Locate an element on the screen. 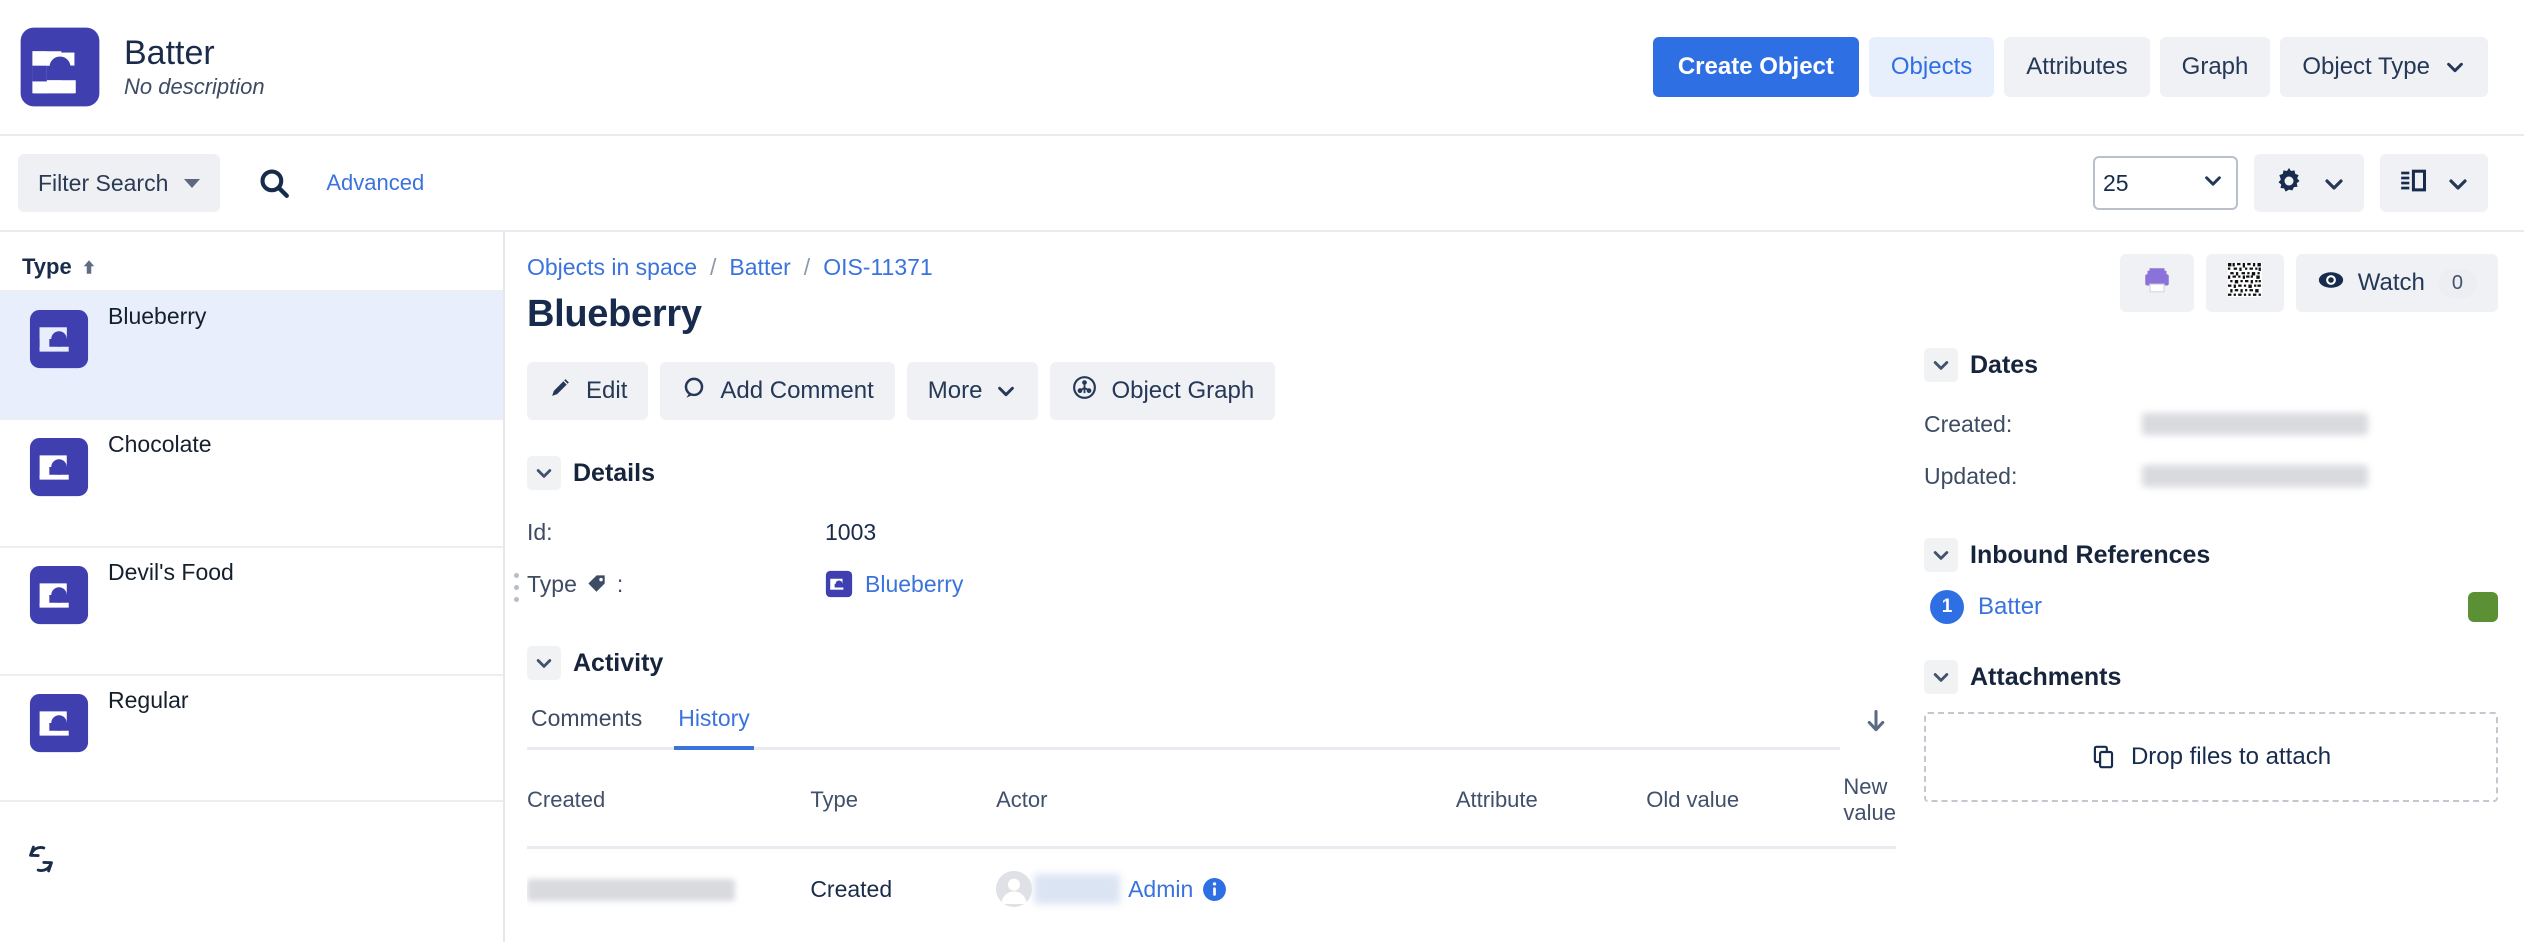 This screenshot has height=942, width=2524. eye-icon is located at coordinates (2331, 283).